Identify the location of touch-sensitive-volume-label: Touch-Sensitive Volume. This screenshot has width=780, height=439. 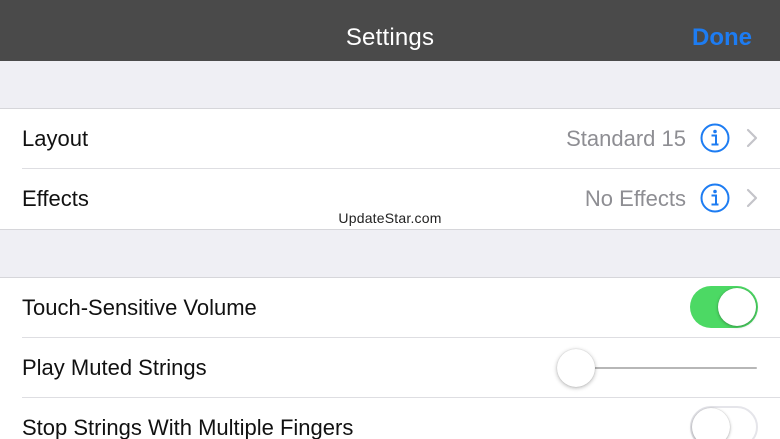
(139, 307).